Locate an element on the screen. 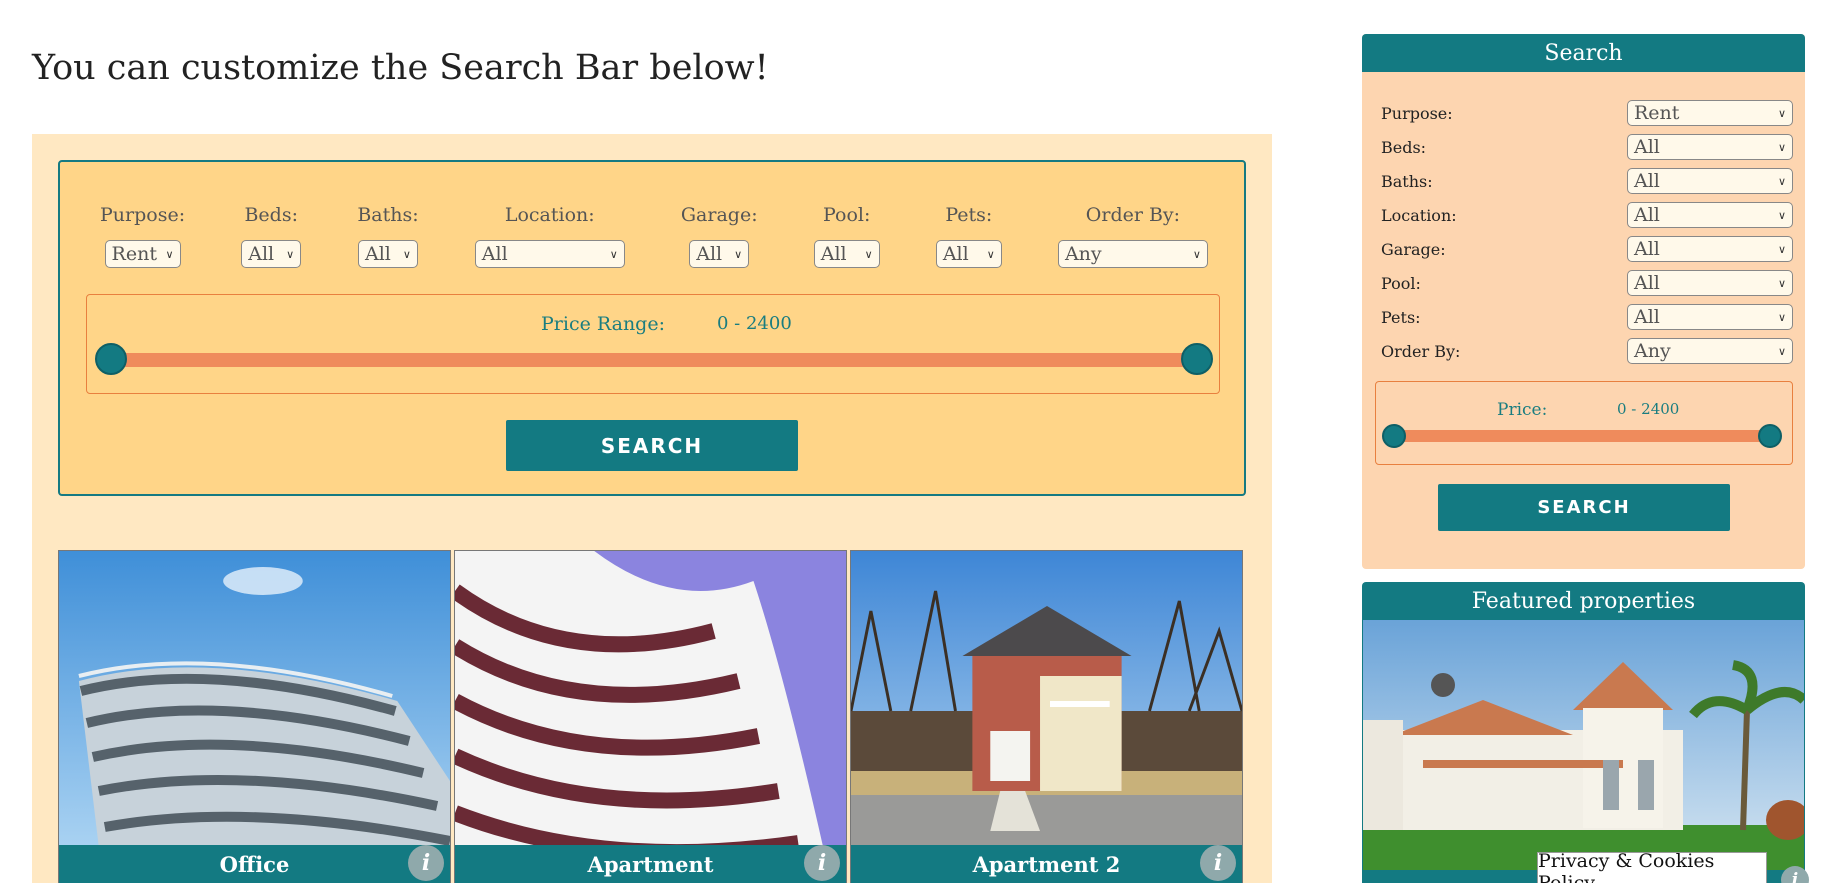 The height and width of the screenshot is (883, 1838). sidebar-location-select: All ∨ is located at coordinates (1710, 215).